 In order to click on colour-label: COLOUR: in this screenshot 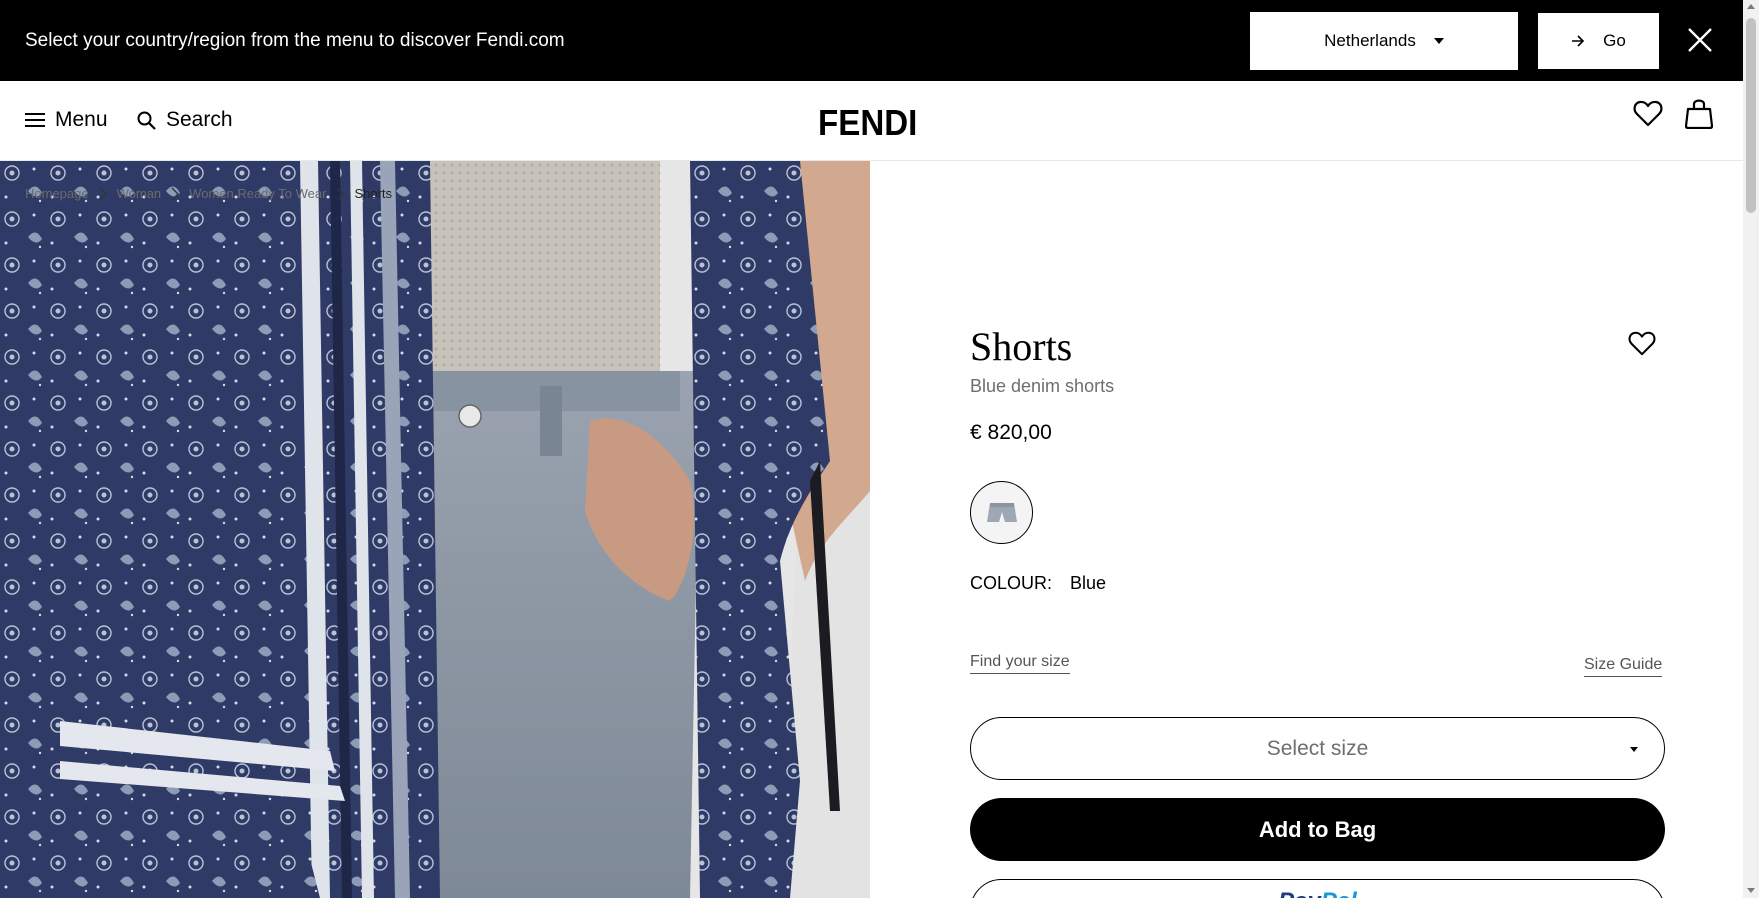, I will do `click(1011, 583)`.